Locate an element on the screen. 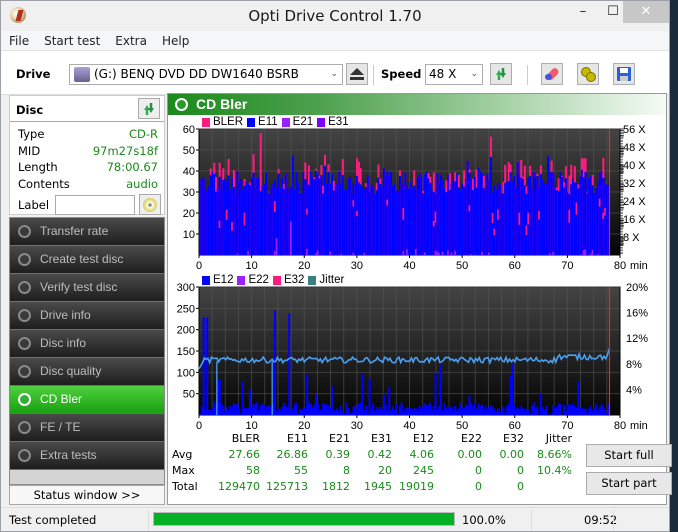 Image resolution: width=678 pixels, height=532 pixels. stats-value: 1945 is located at coordinates (378, 486).